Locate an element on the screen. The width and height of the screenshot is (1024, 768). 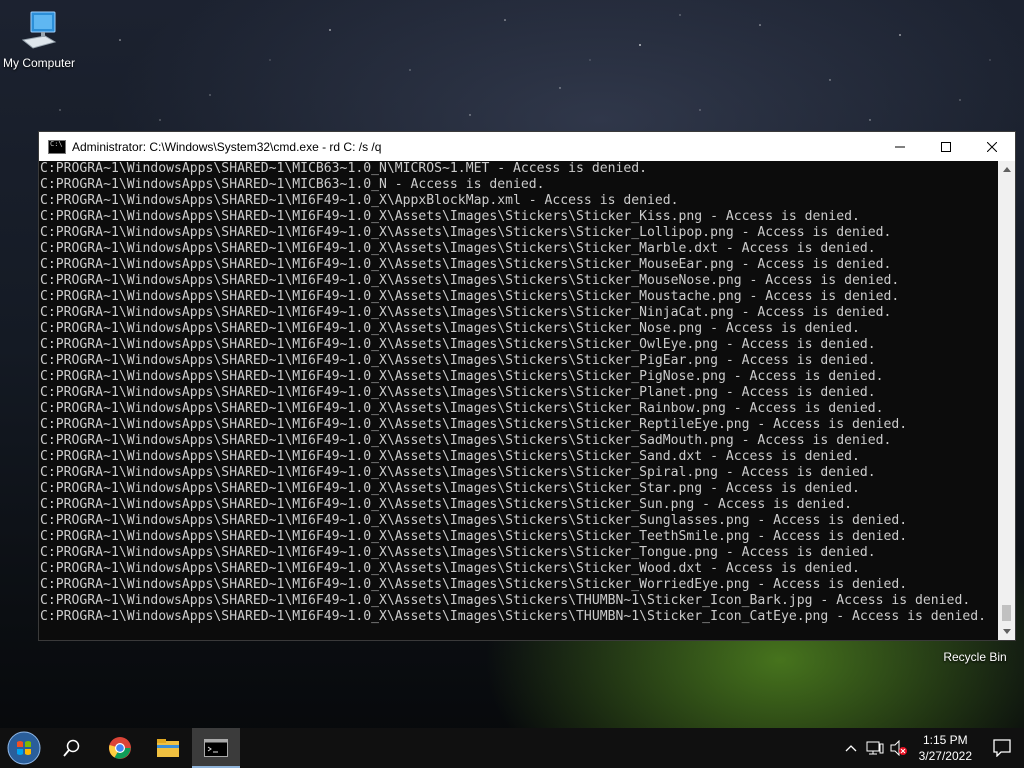
desktop-icon-my-computer: My Computer is located at coordinates (42, 39).